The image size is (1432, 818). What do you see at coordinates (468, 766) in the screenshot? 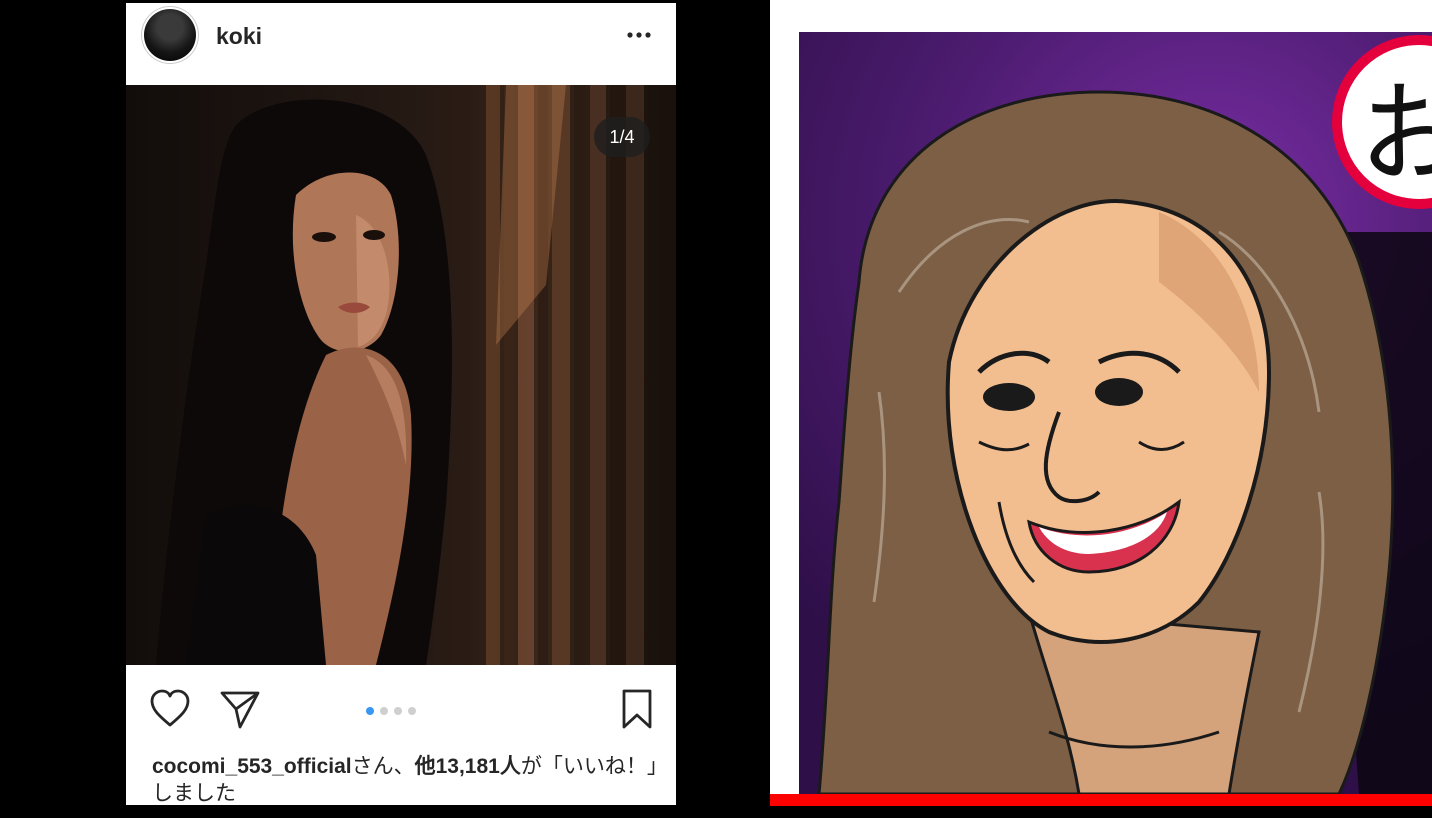
I see `likes-count: 他13,181人` at bounding box center [468, 766].